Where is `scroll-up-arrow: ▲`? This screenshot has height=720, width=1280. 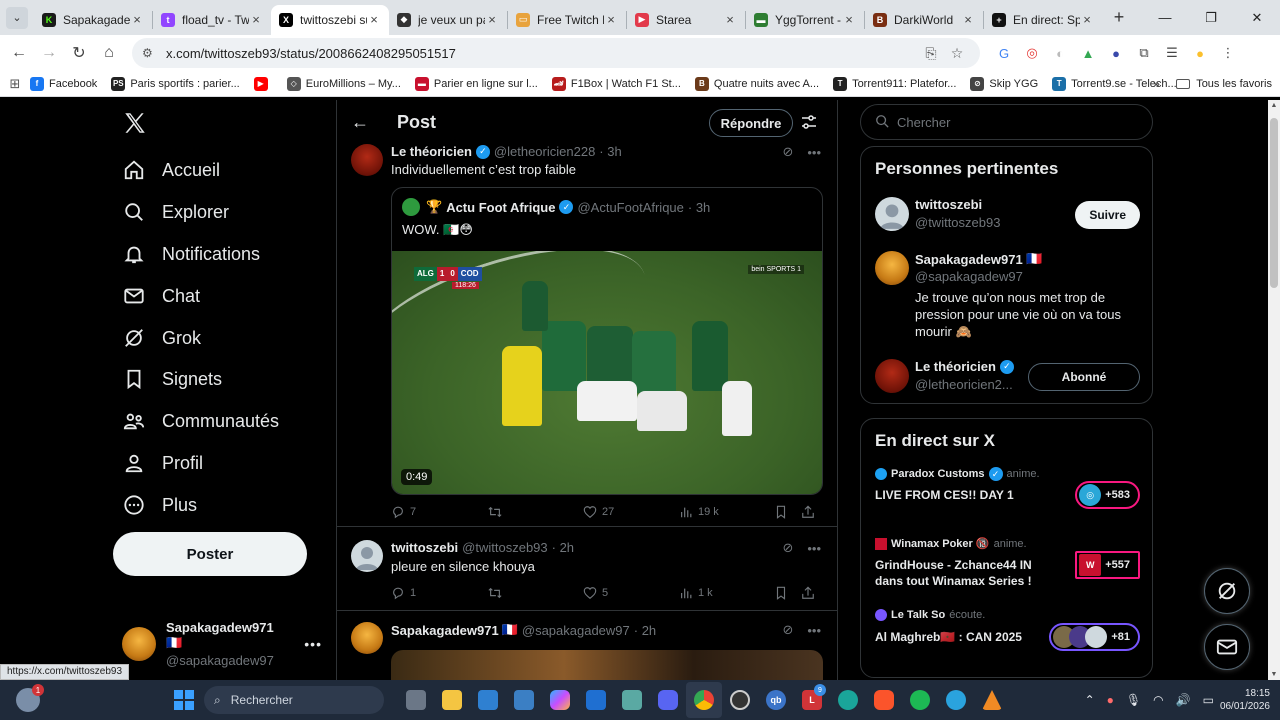 scroll-up-arrow: ▲ is located at coordinates (1274, 105).